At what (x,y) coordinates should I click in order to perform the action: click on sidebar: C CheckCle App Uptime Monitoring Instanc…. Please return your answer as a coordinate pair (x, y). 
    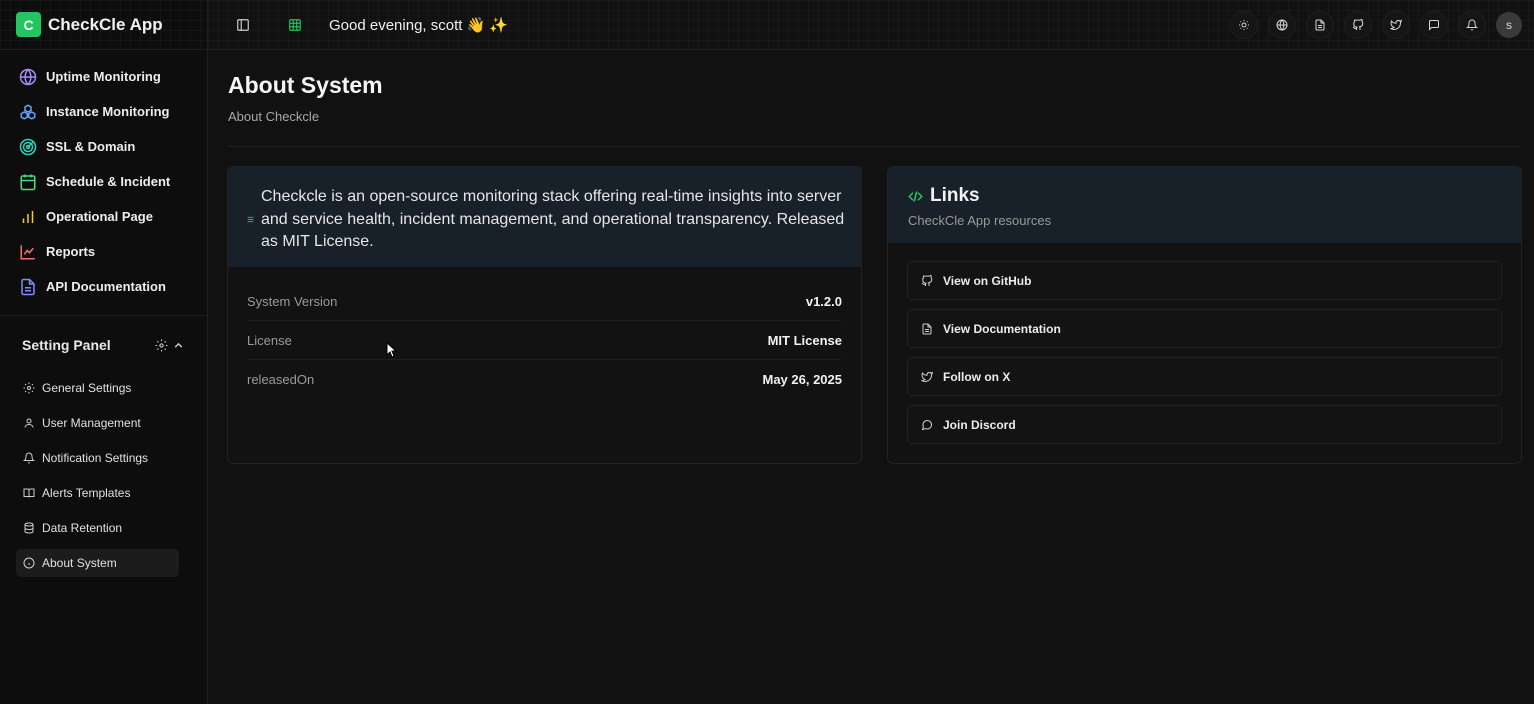
    Looking at the image, I should click on (104, 352).